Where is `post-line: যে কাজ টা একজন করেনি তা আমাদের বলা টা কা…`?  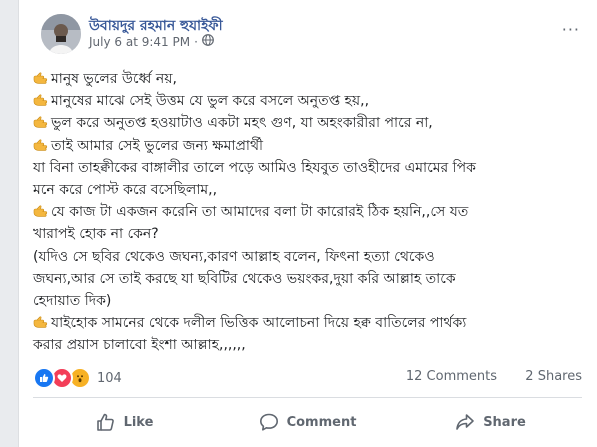
post-line: যে কাজ টা একজন করেনি তা আমাদের বলা টা কা… is located at coordinates (307, 212).